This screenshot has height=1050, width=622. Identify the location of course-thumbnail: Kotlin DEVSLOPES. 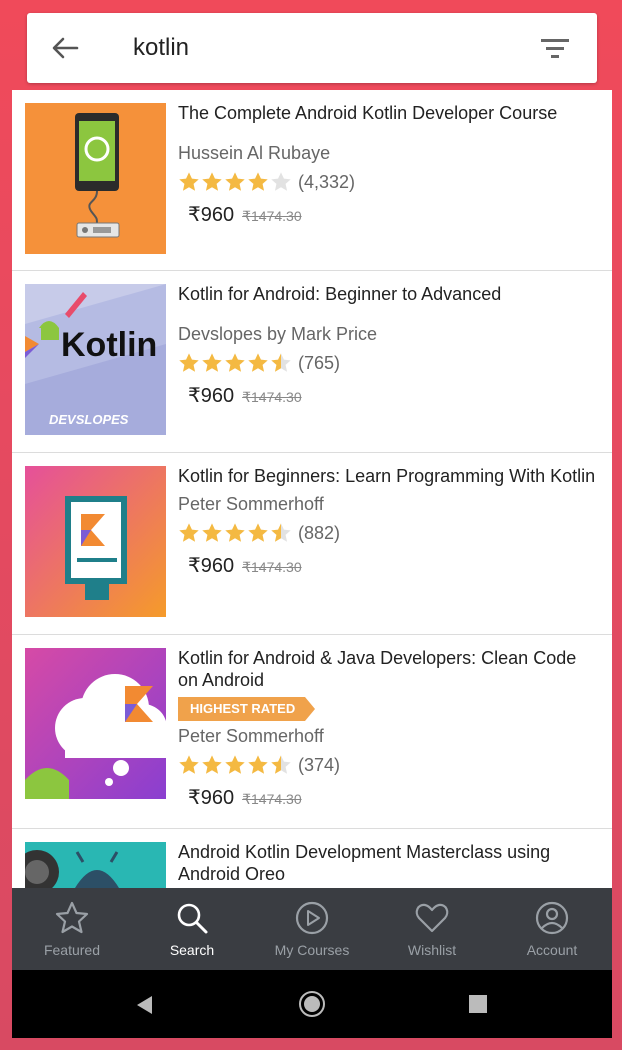
(95, 359).